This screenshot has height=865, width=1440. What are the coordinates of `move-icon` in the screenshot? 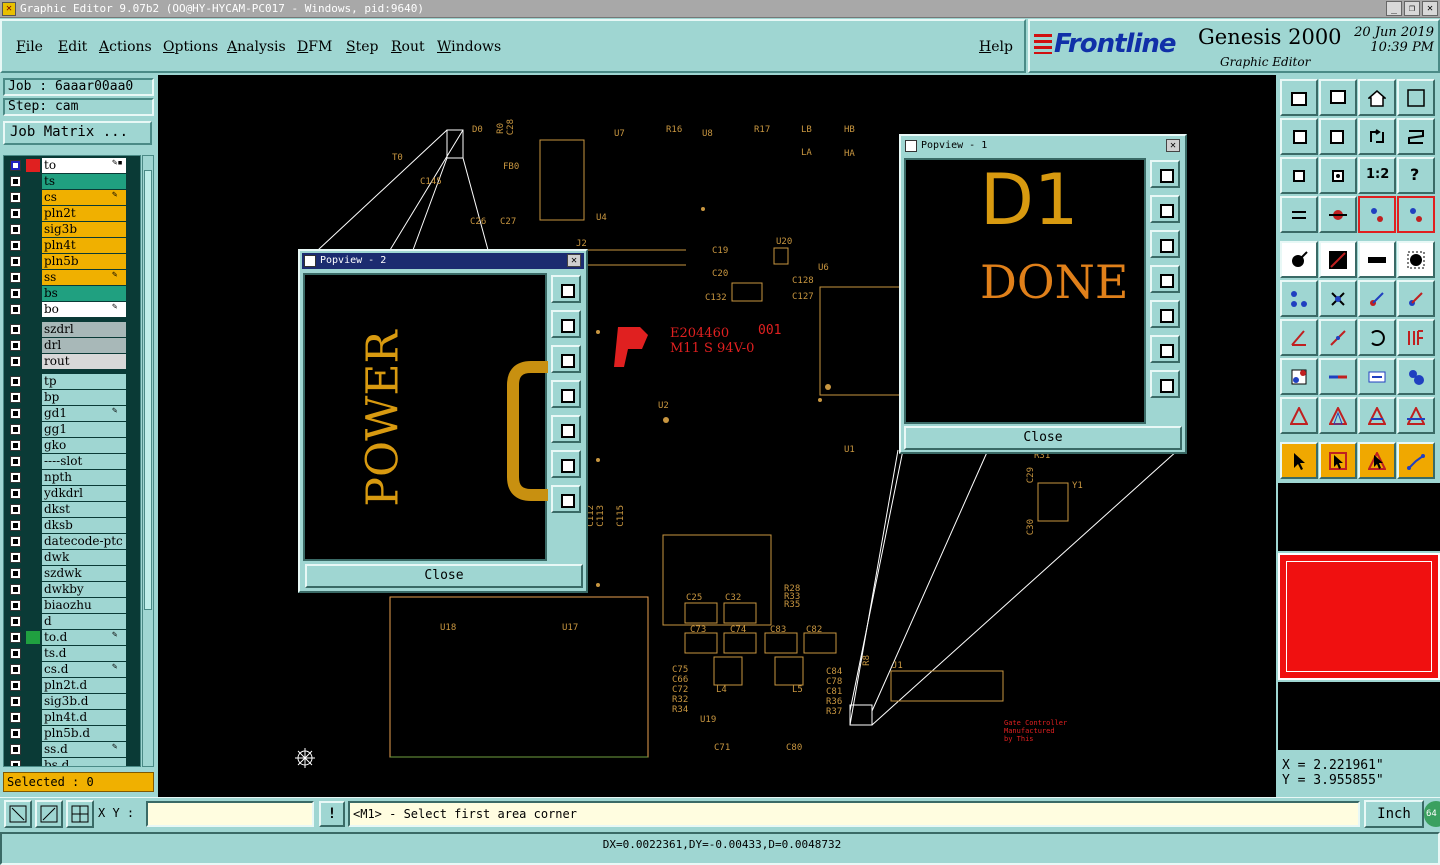 It's located at (1299, 298).